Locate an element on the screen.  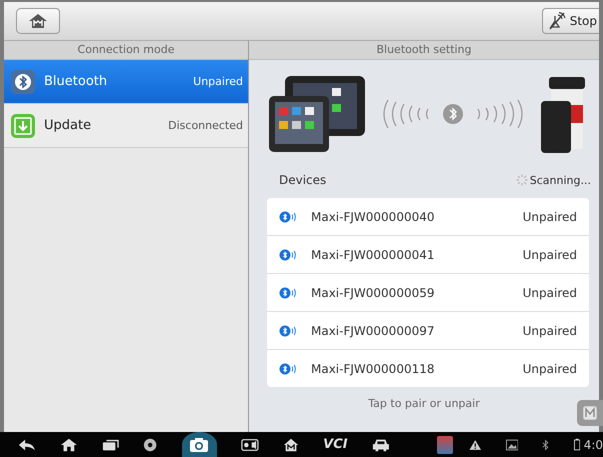
device-row: Maxi-FJW000000040 Unpaired is located at coordinates (428, 217).